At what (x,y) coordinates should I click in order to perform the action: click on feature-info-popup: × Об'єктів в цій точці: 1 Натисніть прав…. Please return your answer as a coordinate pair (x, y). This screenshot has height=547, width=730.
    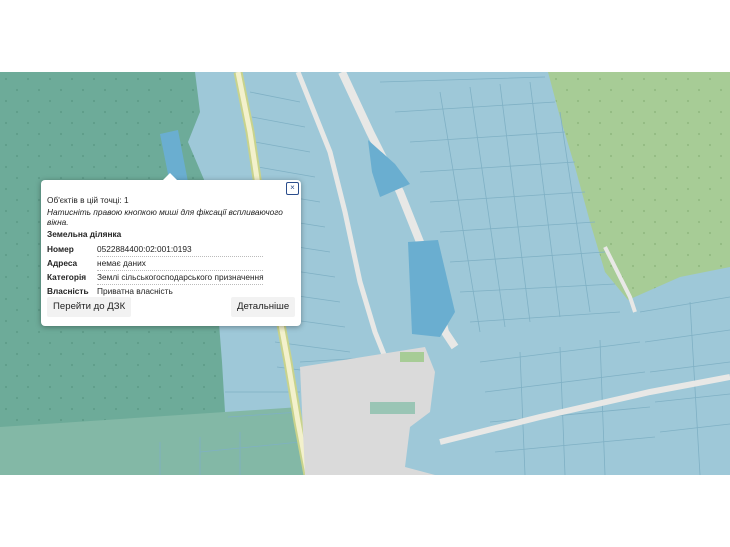
    Looking at the image, I should click on (171, 249).